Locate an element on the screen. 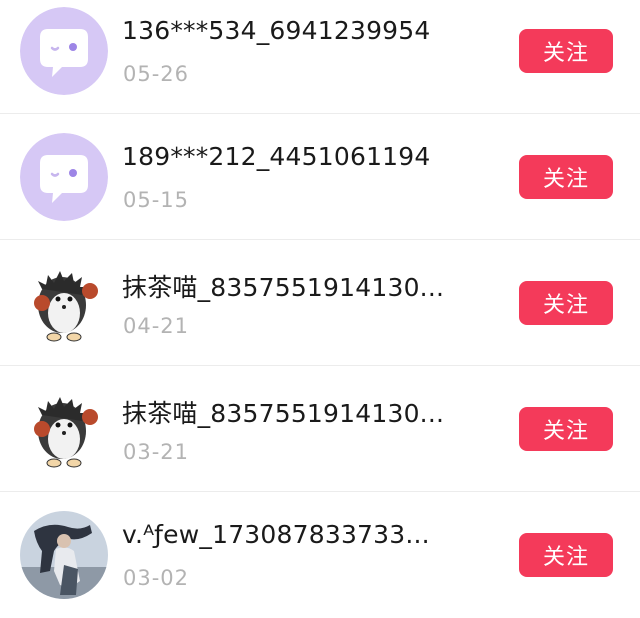  follow-date: 03-21 is located at coordinates (156, 452).